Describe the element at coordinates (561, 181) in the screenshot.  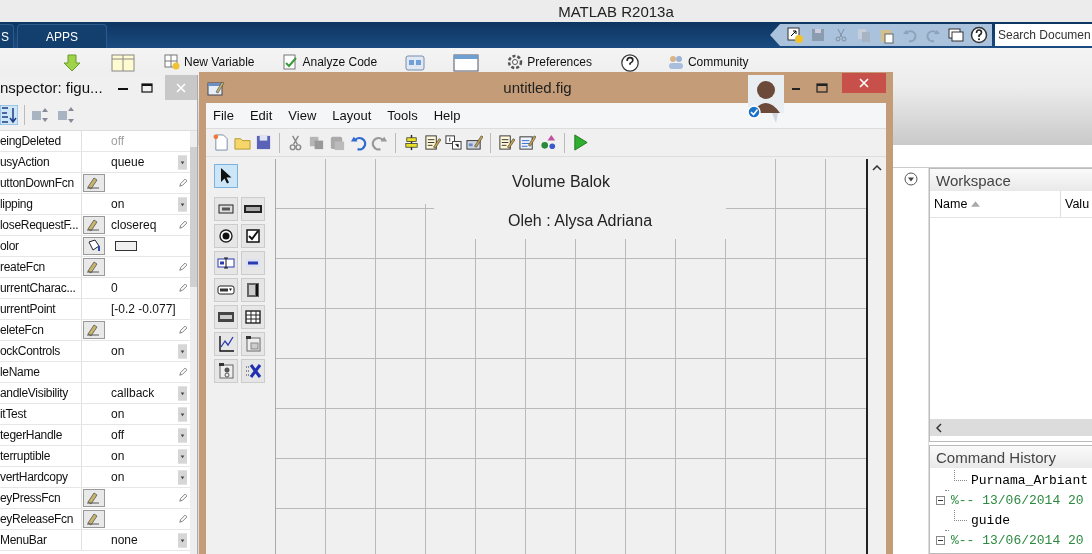
I see `static-text: Volume Balok` at that location.